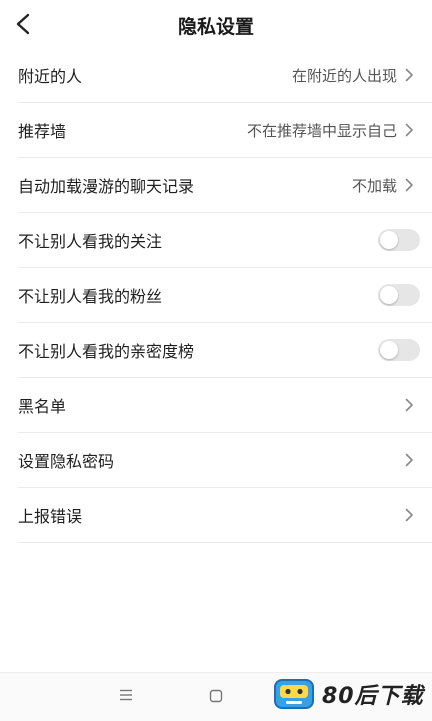 This screenshot has width=432, height=721. I want to click on hide-fans-toggle, so click(399, 295).